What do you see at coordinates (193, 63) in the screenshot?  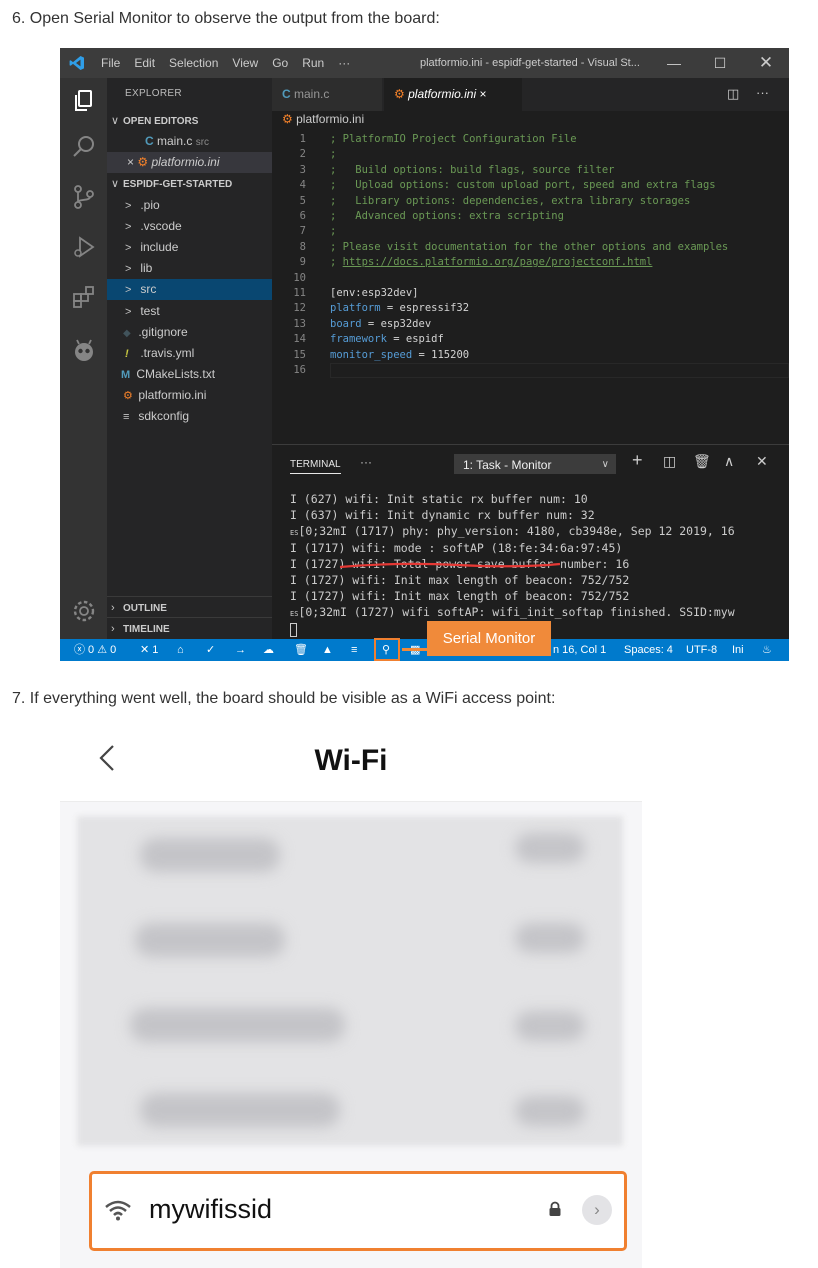 I see `menu-selection: Selection` at bounding box center [193, 63].